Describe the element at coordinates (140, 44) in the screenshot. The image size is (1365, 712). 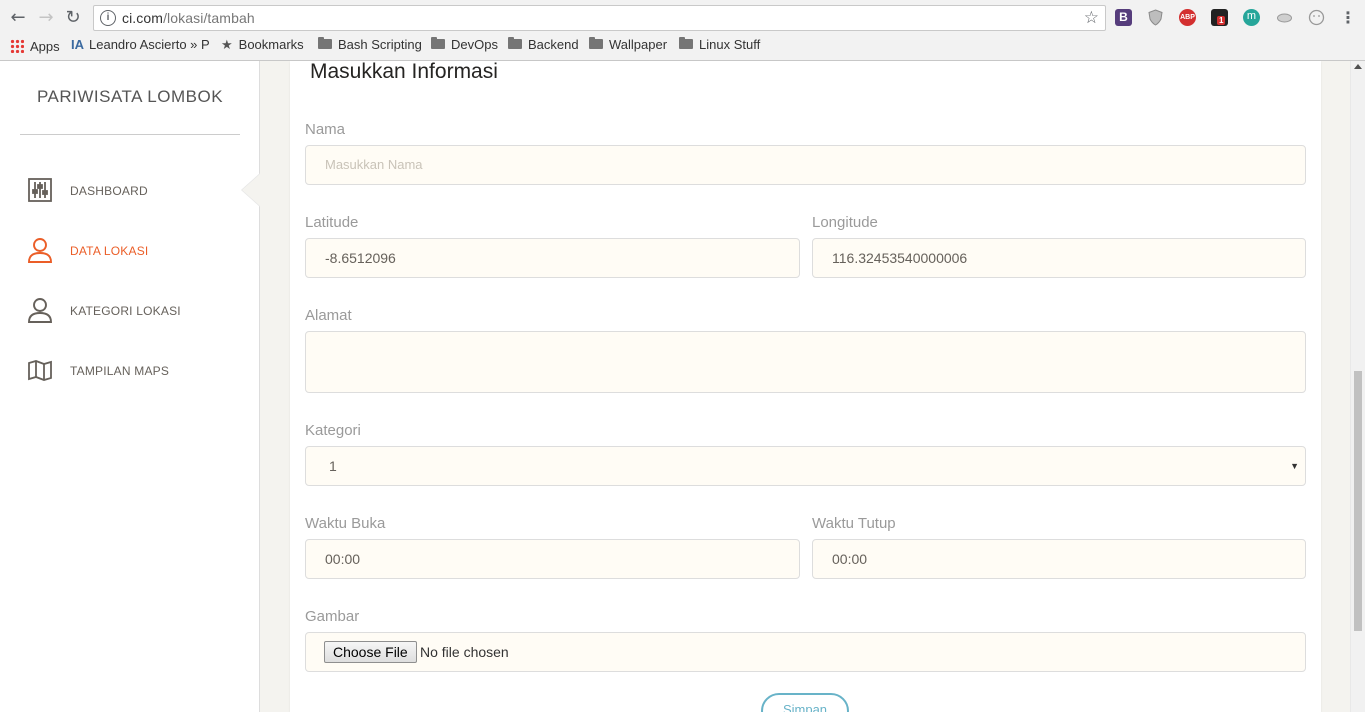
I see `bookmark-leandro: IA Leandro Ascierto » P` at that location.